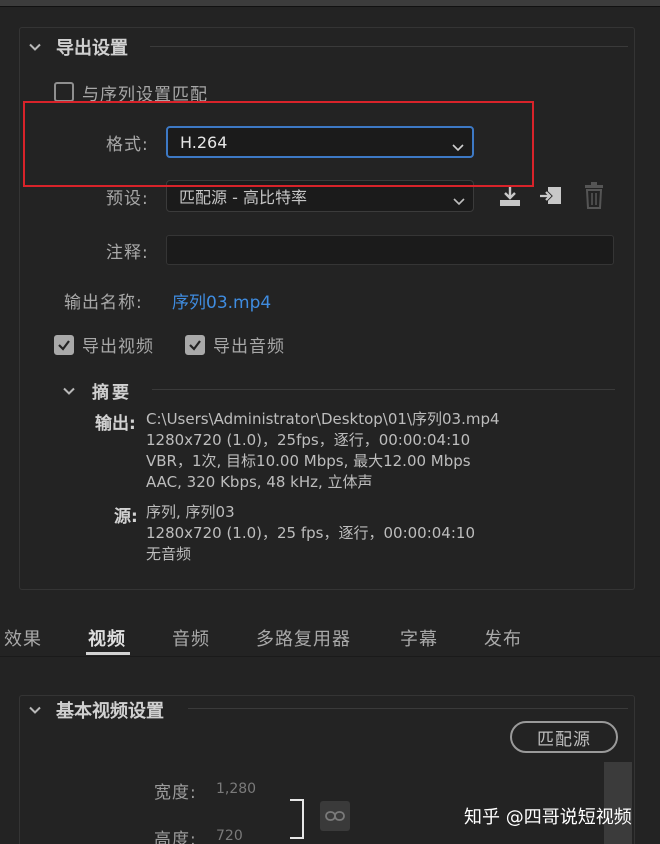 This screenshot has width=660, height=844. Describe the element at coordinates (107, 638) in the screenshot. I see `tab-video: 视频` at that location.